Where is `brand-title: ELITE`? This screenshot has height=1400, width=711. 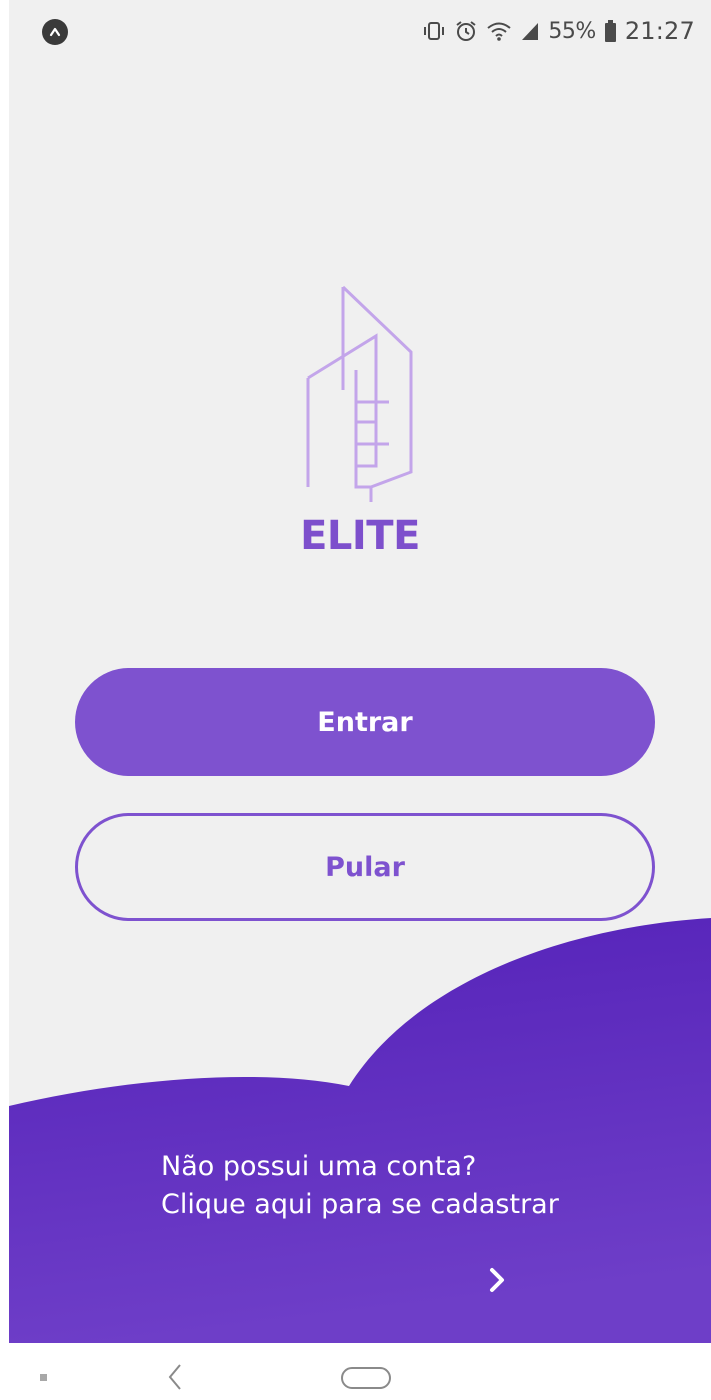
brand-title: ELITE is located at coordinates (360, 536).